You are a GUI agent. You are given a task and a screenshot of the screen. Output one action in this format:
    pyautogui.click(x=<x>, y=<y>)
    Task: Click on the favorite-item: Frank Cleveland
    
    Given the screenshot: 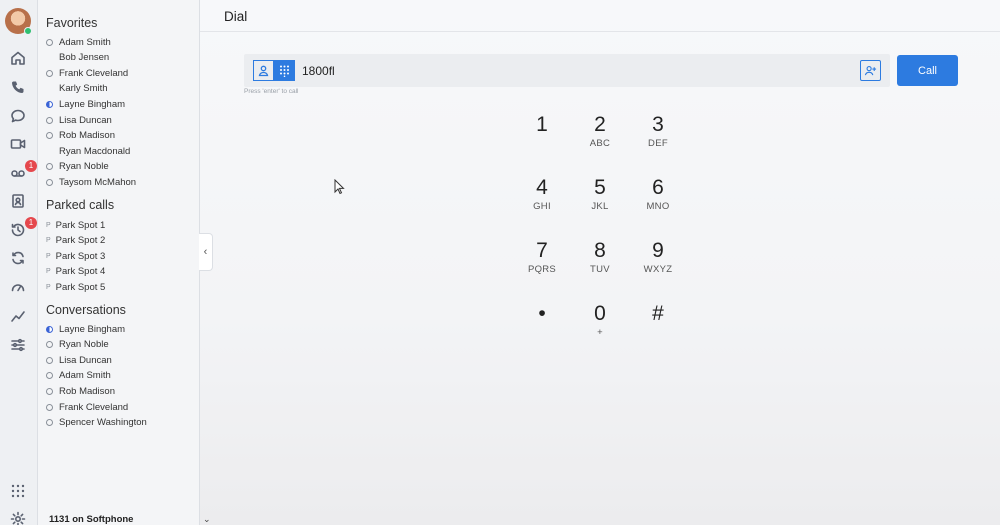 What is the action you would take?
    pyautogui.click(x=87, y=73)
    